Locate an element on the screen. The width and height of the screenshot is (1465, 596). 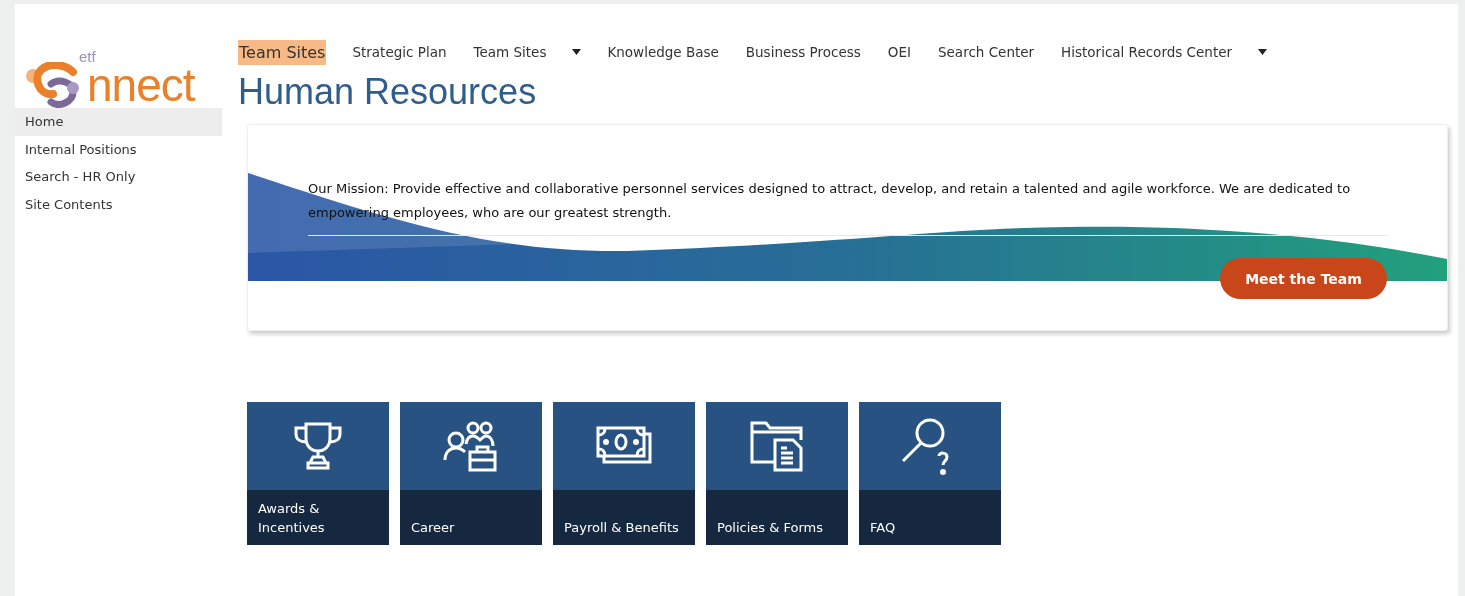
nav-link: Knowledge Base is located at coordinates (663, 52).